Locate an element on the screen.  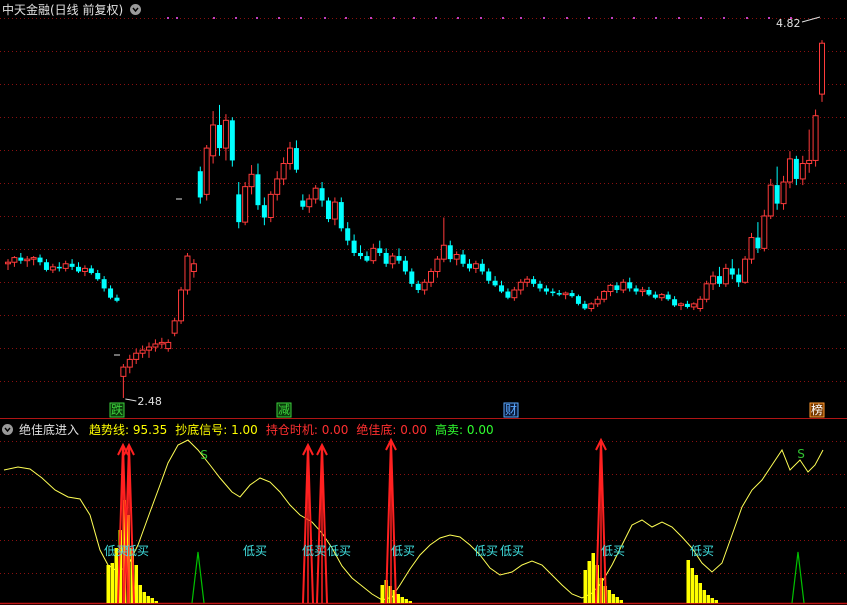
news-badge-2: 财 is located at coordinates (511, 410).